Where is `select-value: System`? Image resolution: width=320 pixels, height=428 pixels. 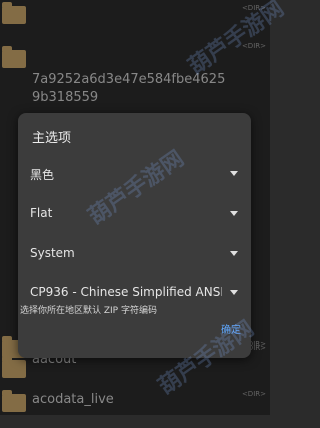
select-value: System is located at coordinates (52, 253).